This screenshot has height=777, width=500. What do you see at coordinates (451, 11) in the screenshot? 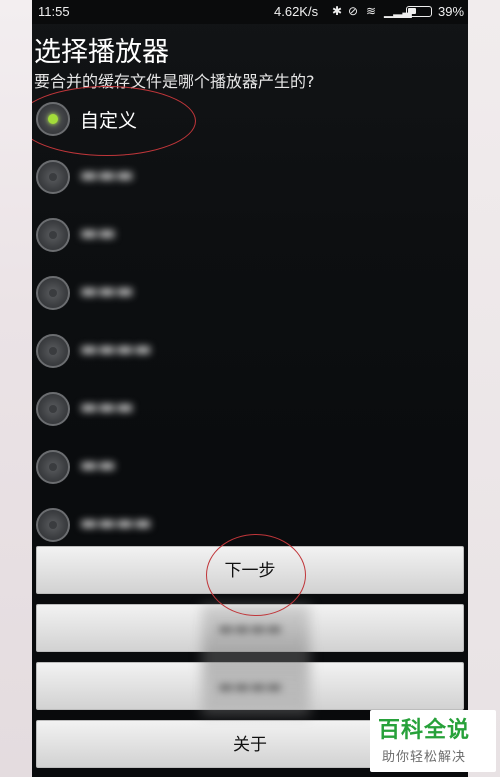
I see `battery-level: 39%` at bounding box center [451, 11].